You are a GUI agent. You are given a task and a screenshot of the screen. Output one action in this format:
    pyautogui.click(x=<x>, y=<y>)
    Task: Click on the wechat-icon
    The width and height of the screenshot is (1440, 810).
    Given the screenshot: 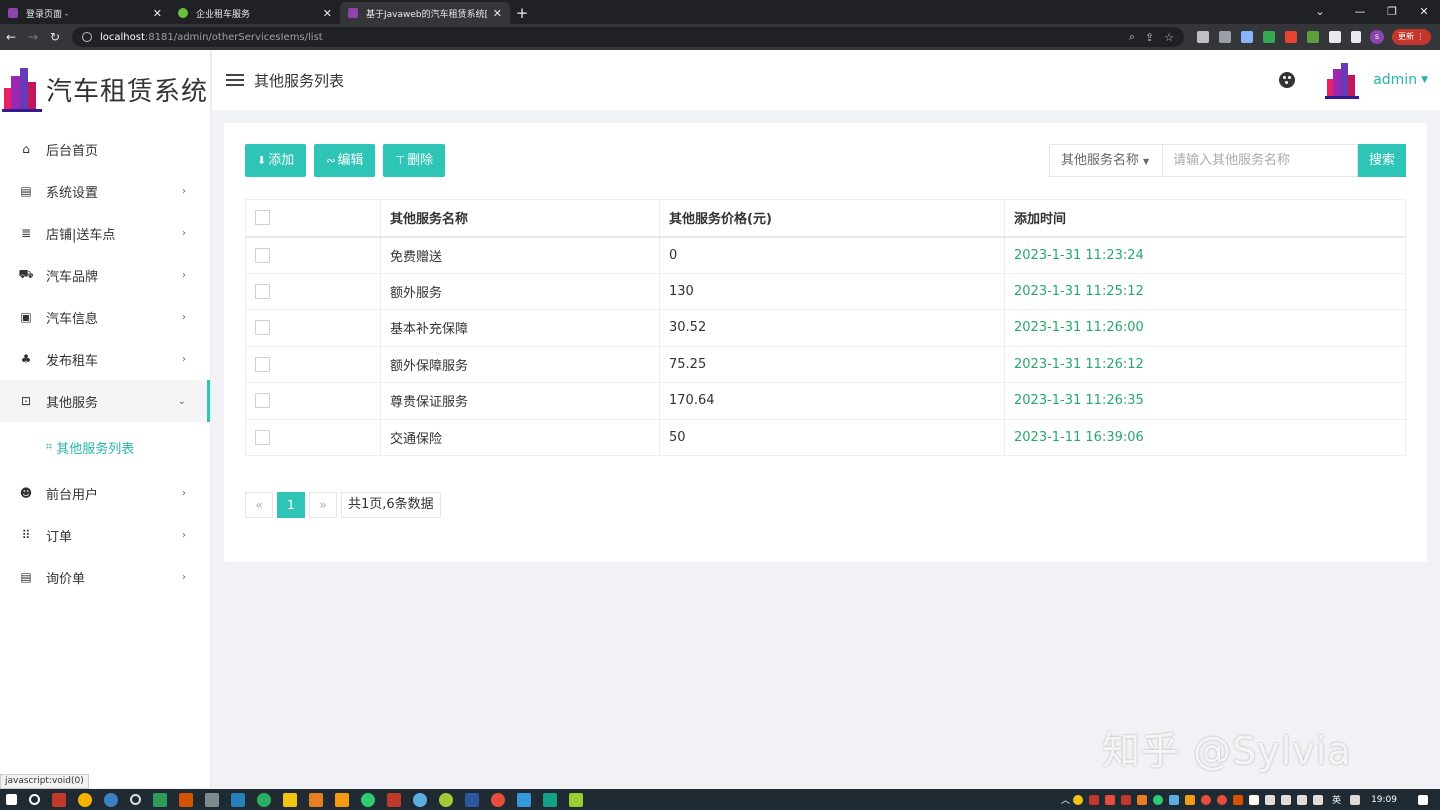 What is the action you would take?
    pyautogui.click(x=368, y=799)
    